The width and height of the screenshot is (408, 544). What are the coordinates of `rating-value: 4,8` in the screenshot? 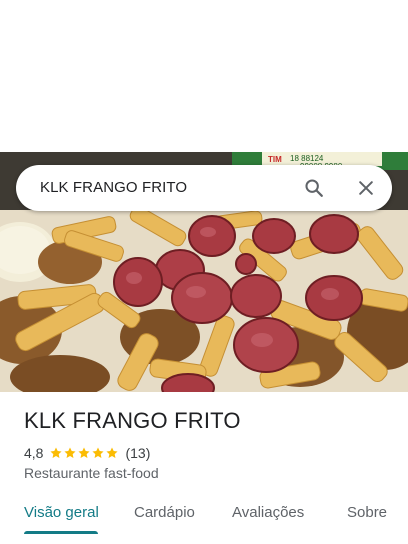 It's located at (34, 453).